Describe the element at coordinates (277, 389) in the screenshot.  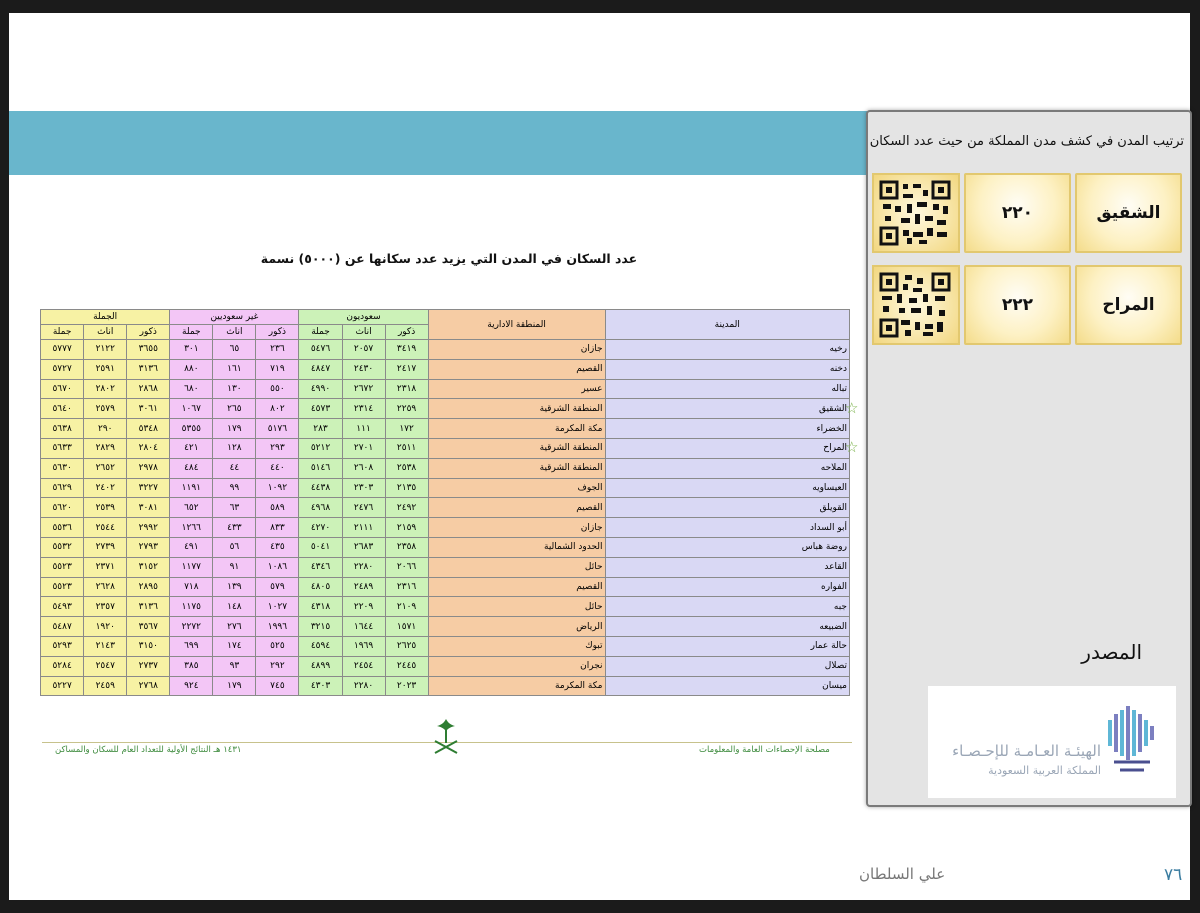
I see `ns-male-cell: ٥٥٠` at that location.